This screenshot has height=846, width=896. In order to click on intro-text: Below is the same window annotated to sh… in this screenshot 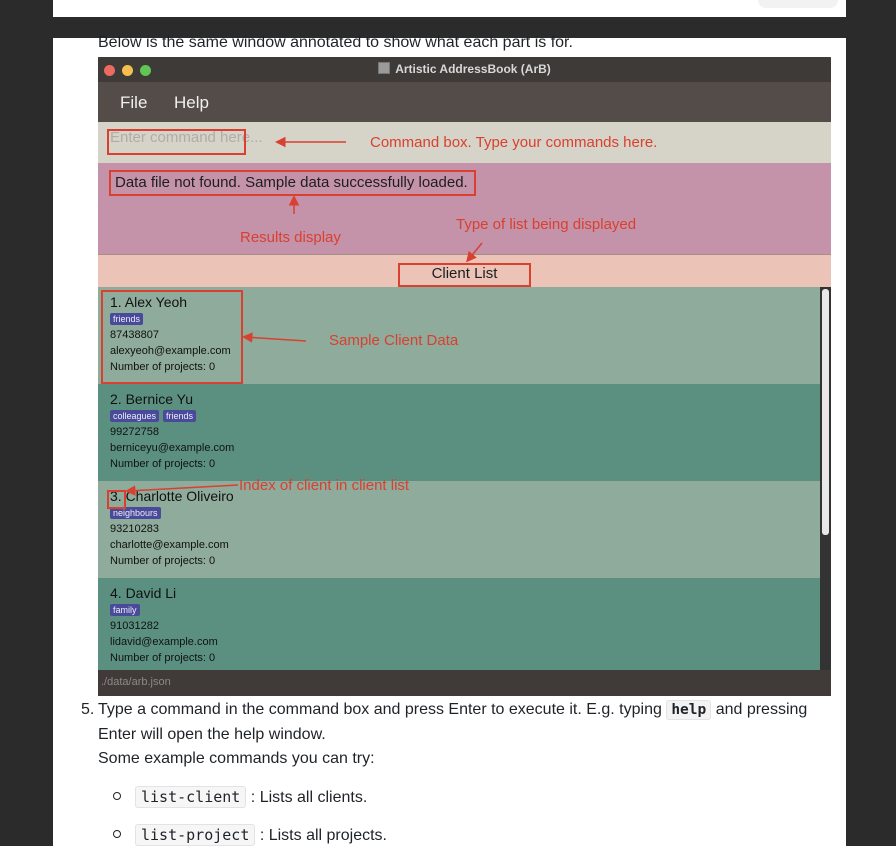, I will do `click(335, 42)`.